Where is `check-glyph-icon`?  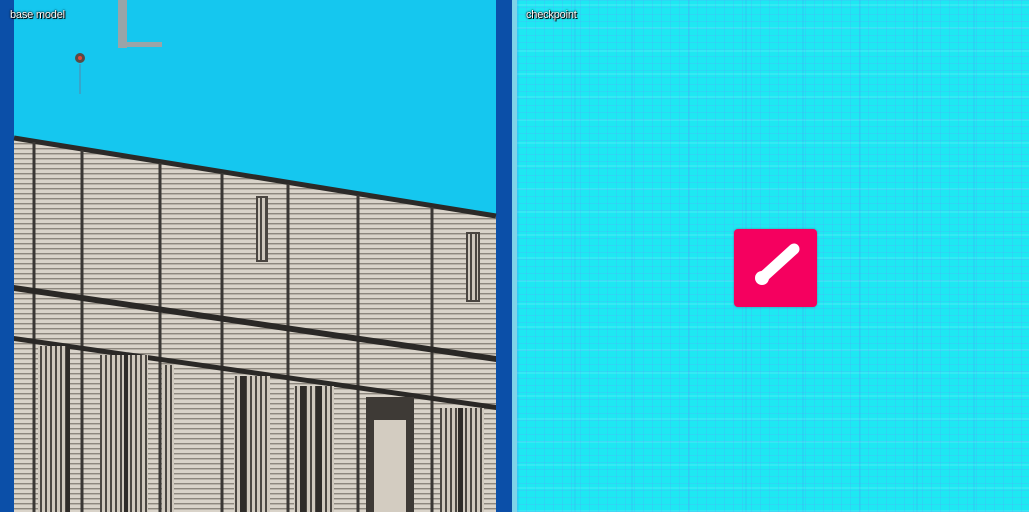
check-glyph-icon is located at coordinates (777, 264).